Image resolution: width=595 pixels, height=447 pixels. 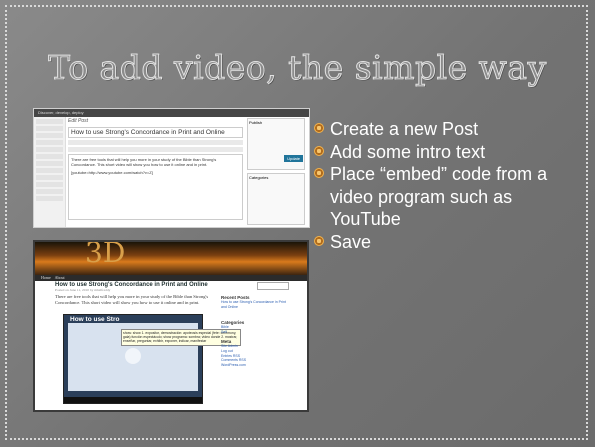 What do you see at coordinates (408, 151) in the screenshot?
I see `bullet-text: Add some intro text` at bounding box center [408, 151].